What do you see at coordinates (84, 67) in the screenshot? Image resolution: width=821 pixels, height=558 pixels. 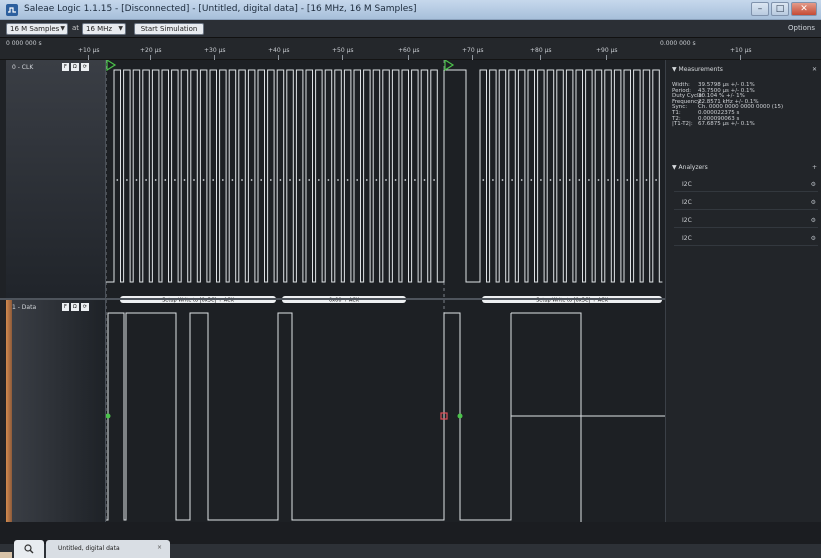 I see `channel-0-settings-button: ⟳` at bounding box center [84, 67].